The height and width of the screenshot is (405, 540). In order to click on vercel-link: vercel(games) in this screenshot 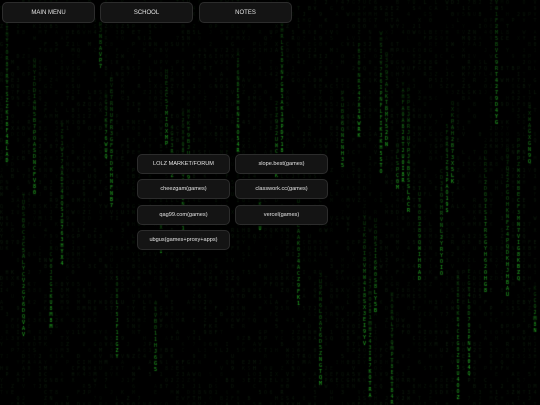, I will do `click(281, 215)`.